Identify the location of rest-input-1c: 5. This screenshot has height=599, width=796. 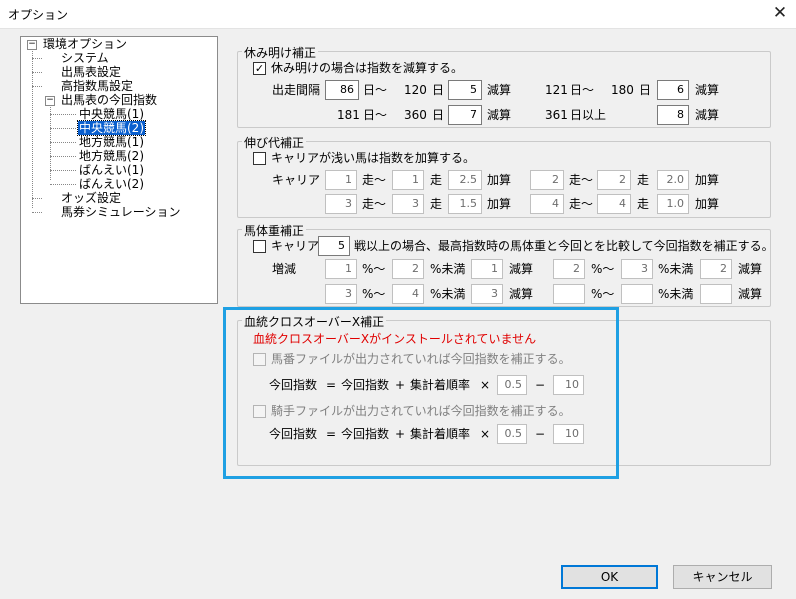
(465, 90).